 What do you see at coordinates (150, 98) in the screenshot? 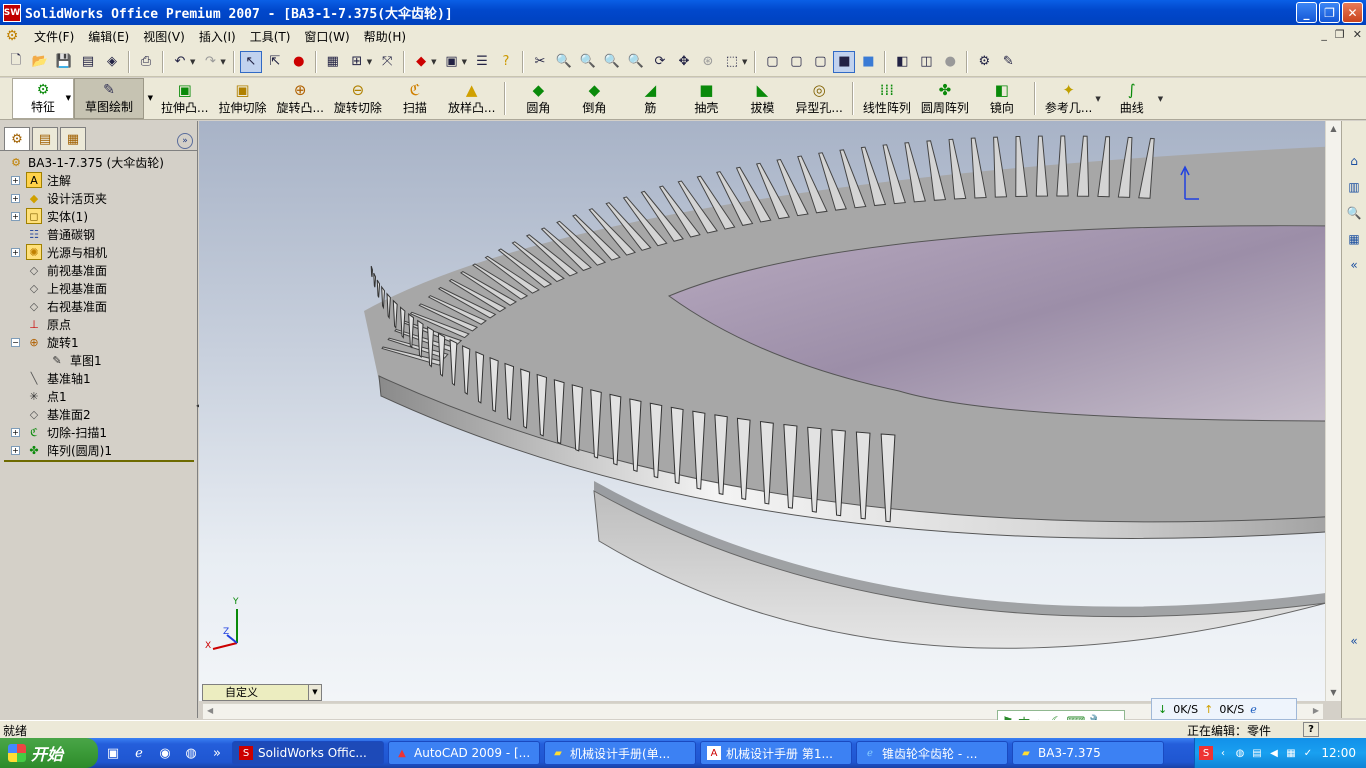
I see `tab-sketch-dropdown-icon: ▼` at bounding box center [150, 98].